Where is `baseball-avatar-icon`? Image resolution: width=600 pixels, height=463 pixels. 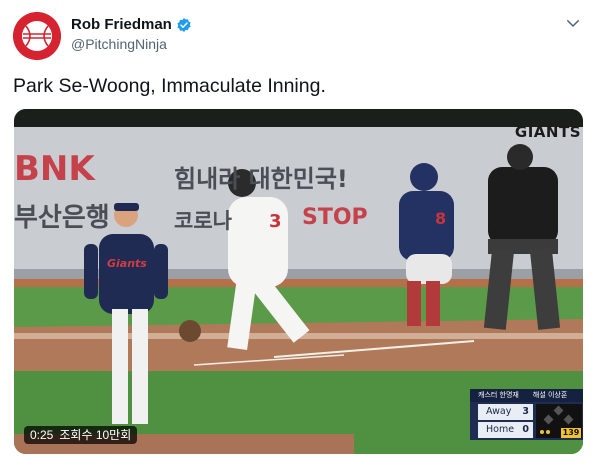 baseball-avatar-icon is located at coordinates (37, 36).